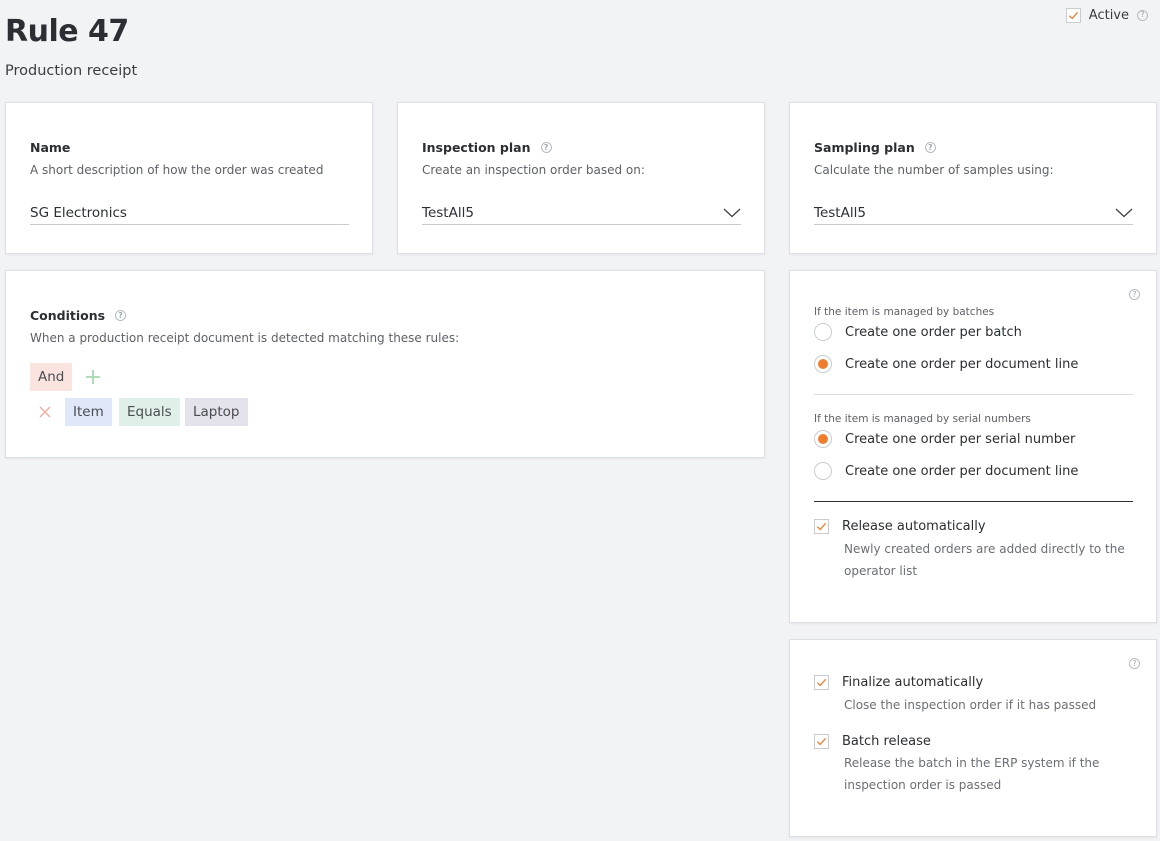 This screenshot has height=841, width=1160. I want to click on release-description-line: operator list, so click(881, 571).